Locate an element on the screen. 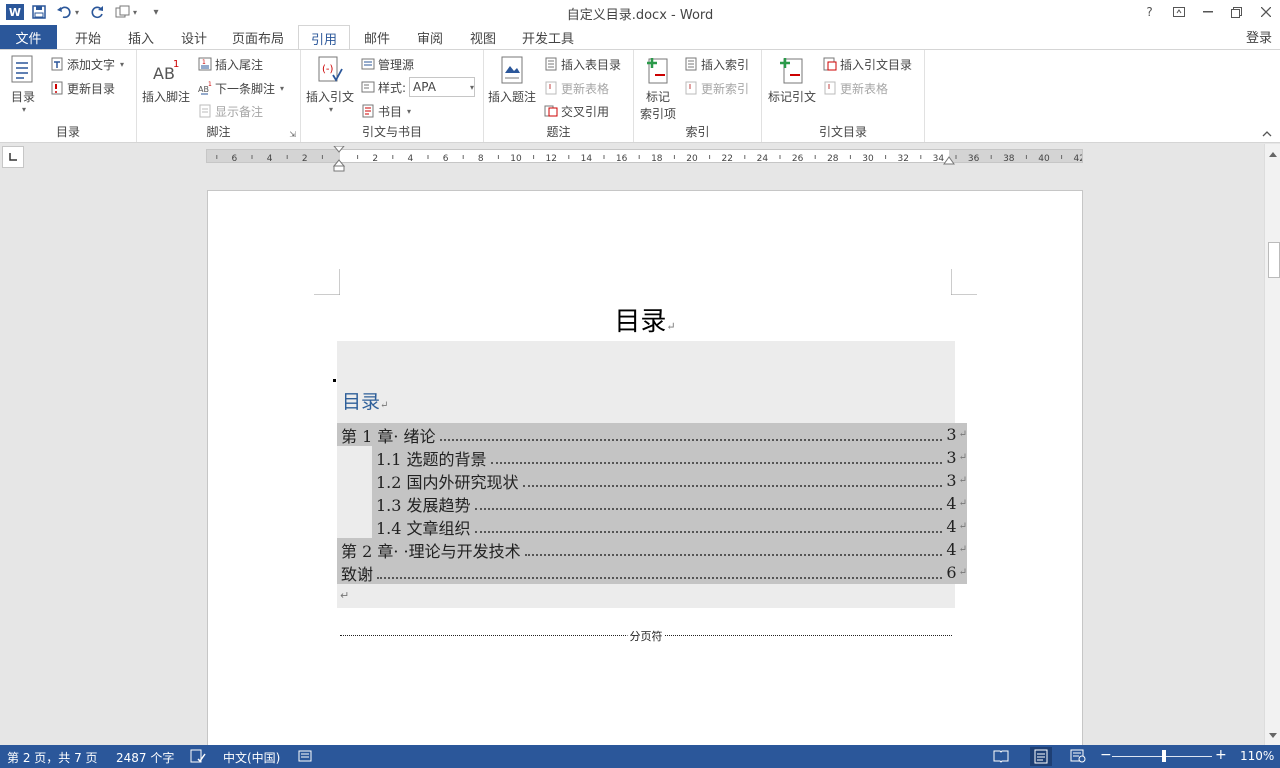 This screenshot has height=768, width=1280. right-indent-marker-icon is located at coordinates (949, 160).